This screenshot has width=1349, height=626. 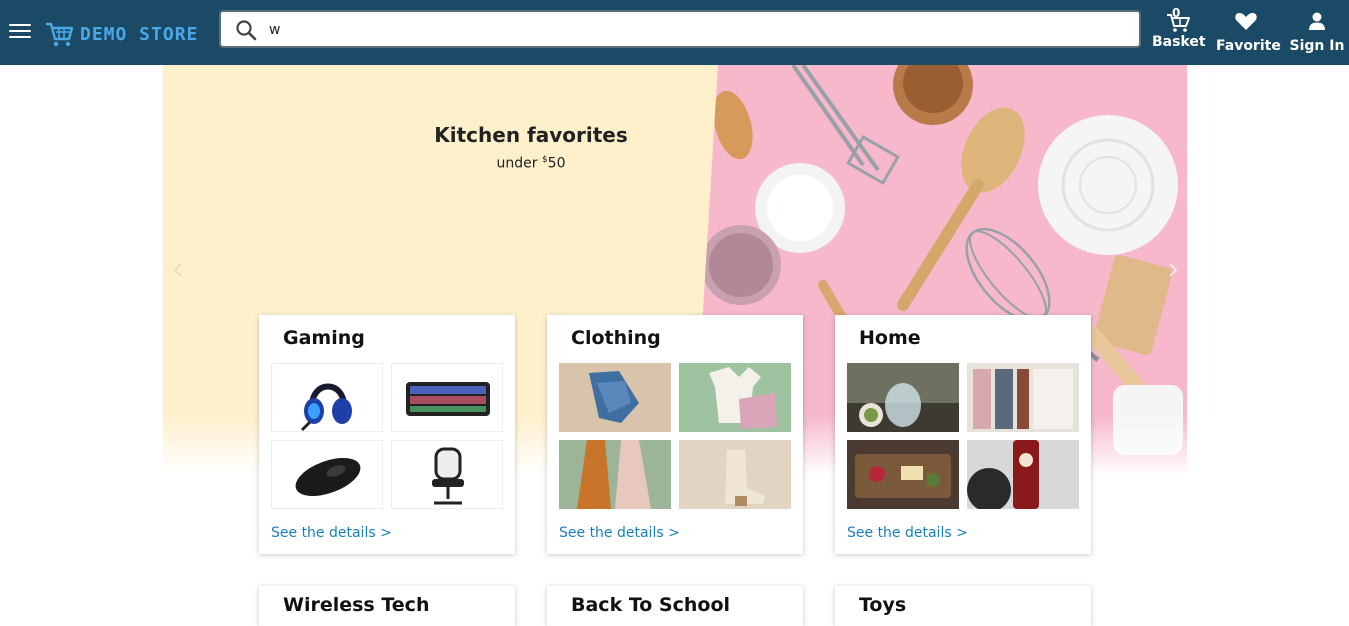 I want to click on clothing-dresses-image, so click(x=615, y=474).